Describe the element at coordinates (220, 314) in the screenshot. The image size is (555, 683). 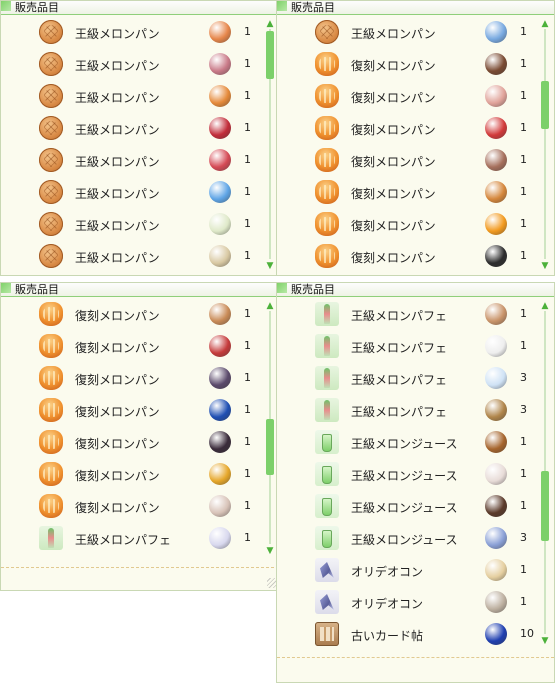
I see `tan-bread-icon` at that location.